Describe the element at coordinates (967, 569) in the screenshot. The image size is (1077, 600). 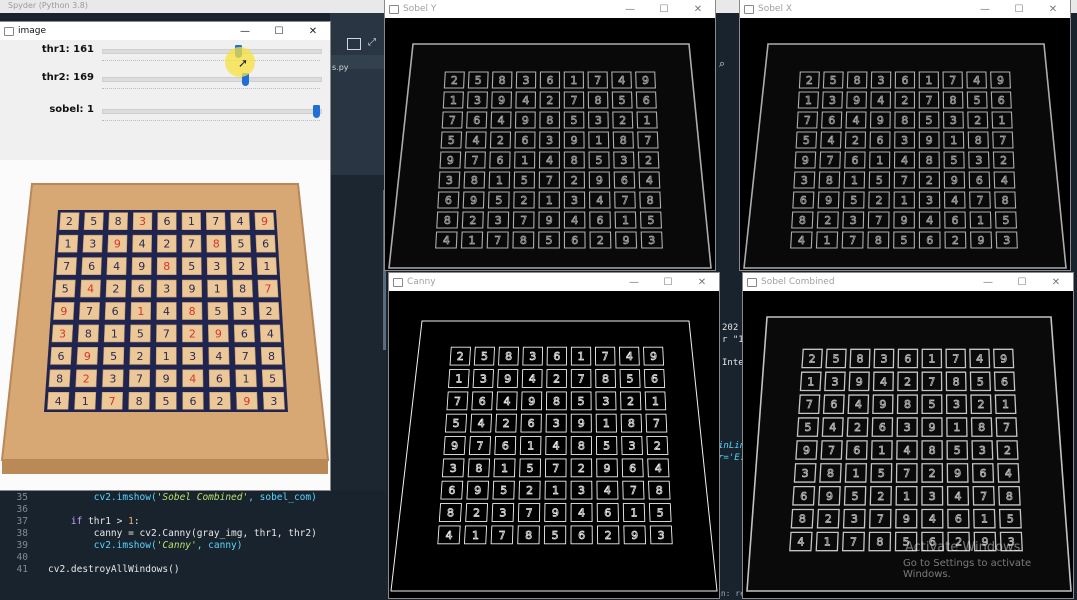
I see `activate-windows-subtitle: Go to Settings to activate Windows.` at that location.